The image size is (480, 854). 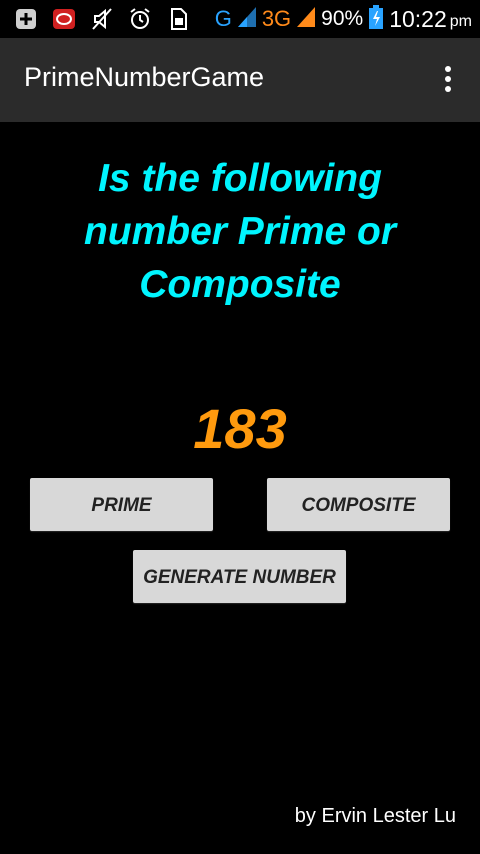 I want to click on mute-icon, so click(x=102, y=19).